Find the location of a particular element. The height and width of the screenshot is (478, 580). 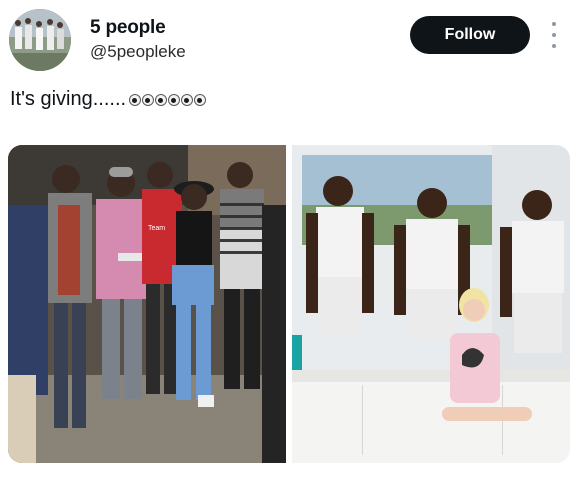

user-handle: @5peopleke is located at coordinates (138, 52).